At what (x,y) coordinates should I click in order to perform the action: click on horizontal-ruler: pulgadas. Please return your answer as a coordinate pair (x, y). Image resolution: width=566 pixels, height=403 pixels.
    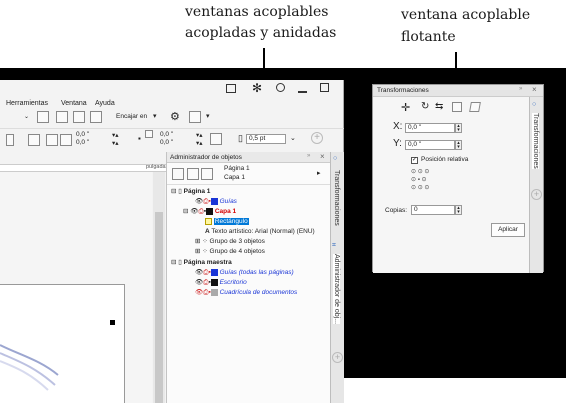
    Looking at the image, I should click on (84, 168).